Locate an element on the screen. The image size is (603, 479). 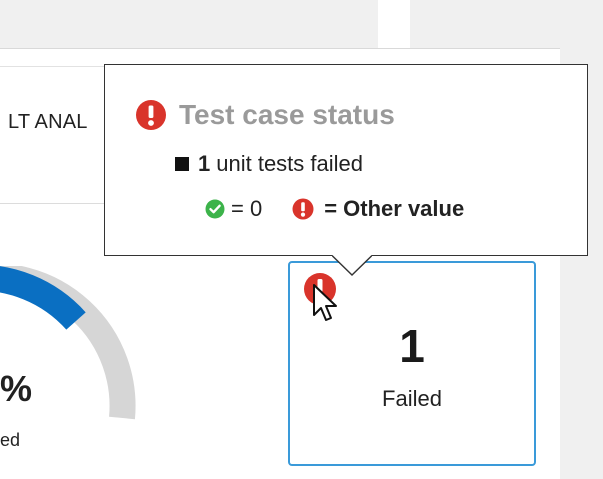
header-bar is located at coordinates (301, 24).